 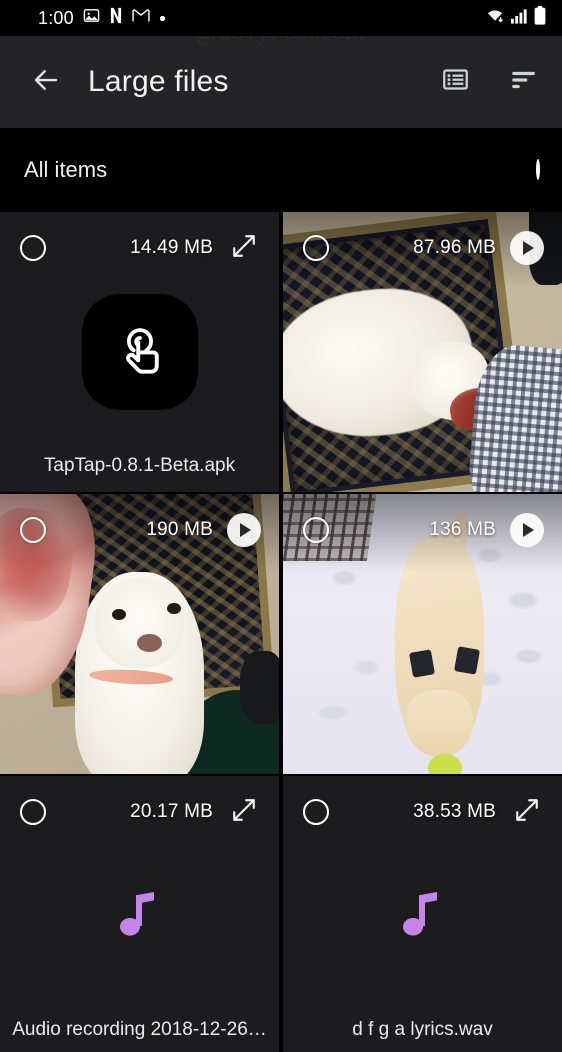 What do you see at coordinates (281, 170) in the screenshot?
I see `select-all-bar: All items` at bounding box center [281, 170].